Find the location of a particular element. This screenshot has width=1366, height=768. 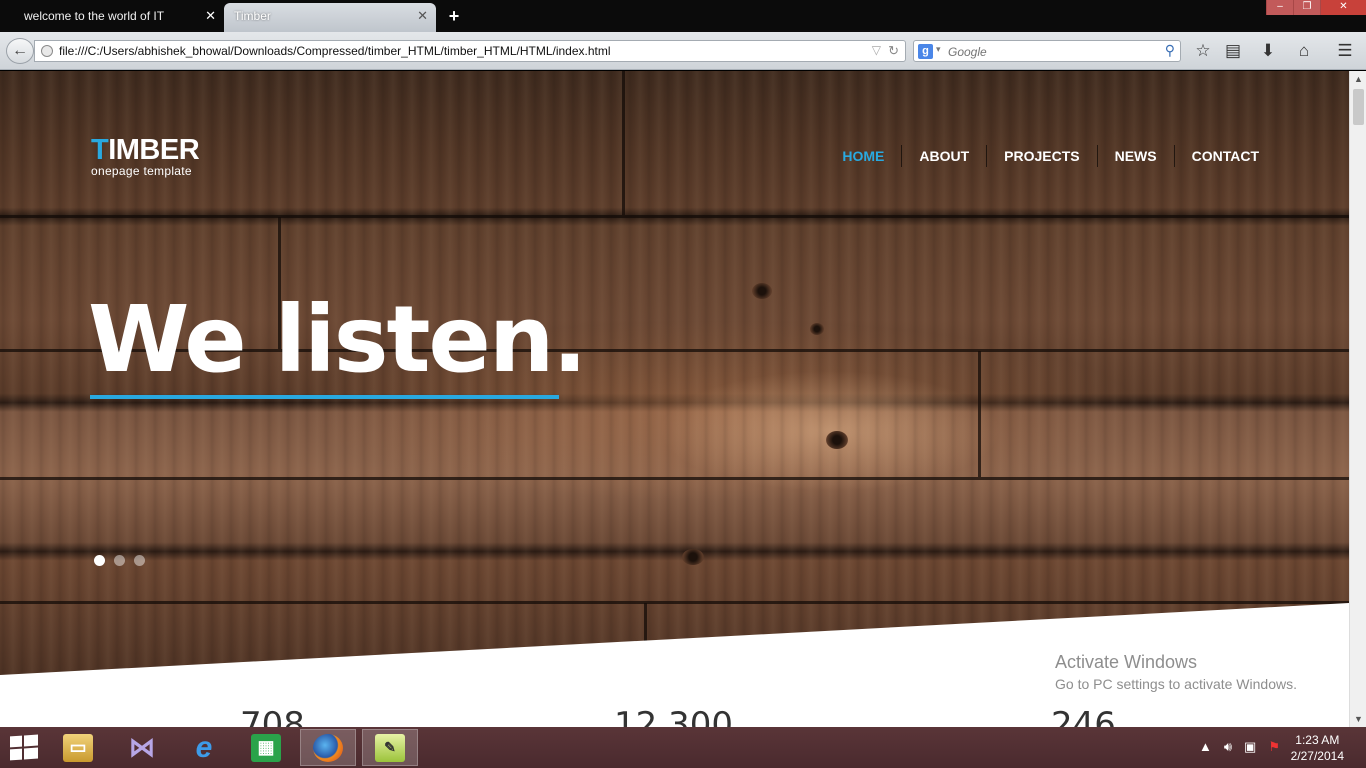

reload-icon: ↻ is located at coordinates (893, 51).